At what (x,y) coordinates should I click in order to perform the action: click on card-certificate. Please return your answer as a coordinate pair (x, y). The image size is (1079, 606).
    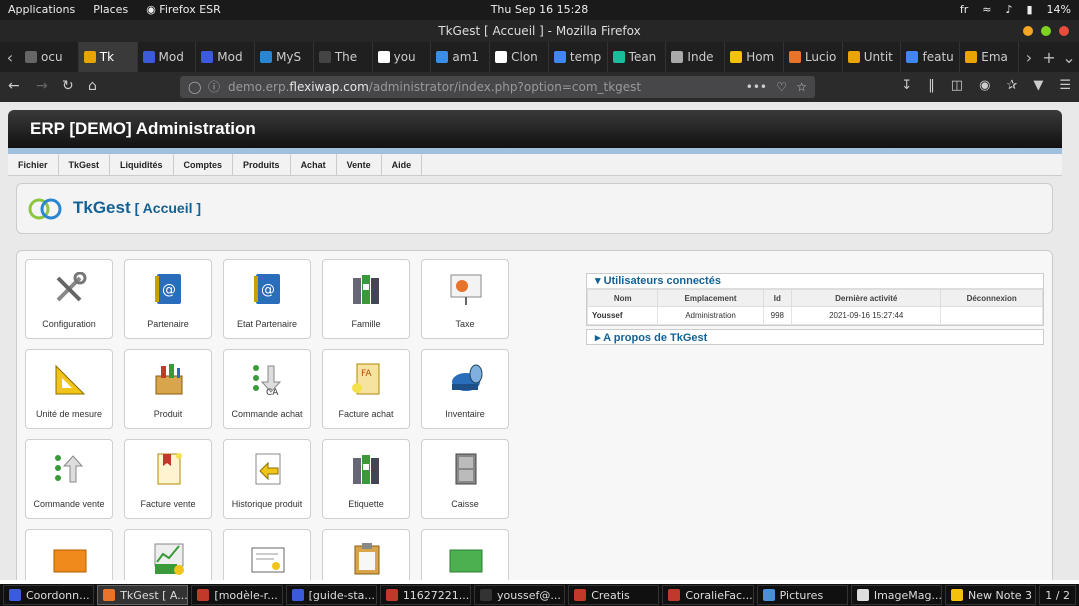
    Looking at the image, I should click on (267, 554).